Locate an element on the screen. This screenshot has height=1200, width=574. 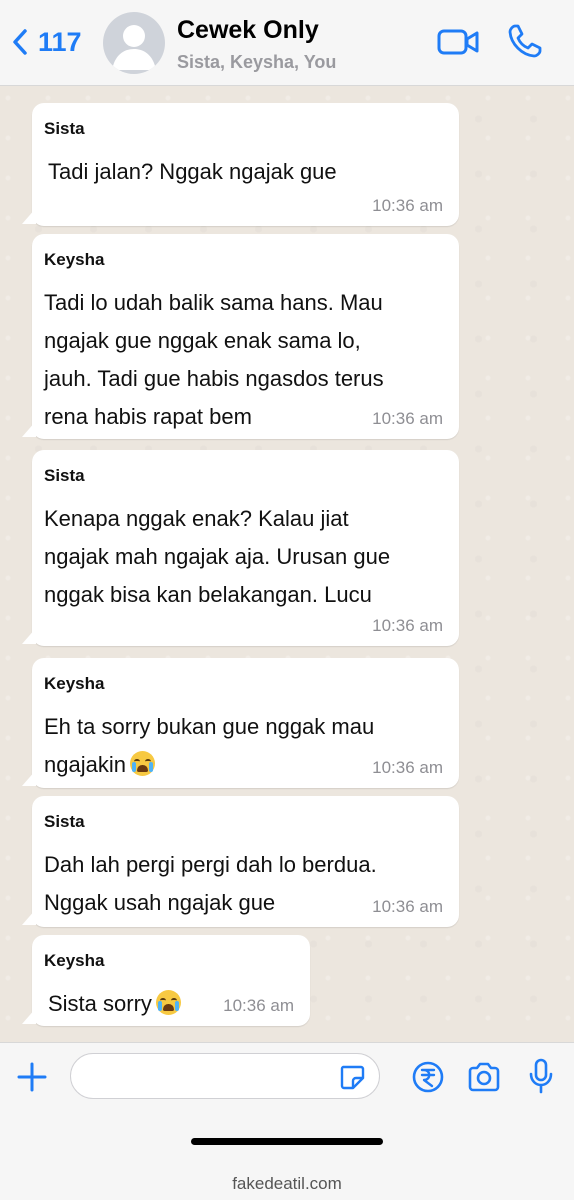
voice-call-button is located at coordinates (525, 43).